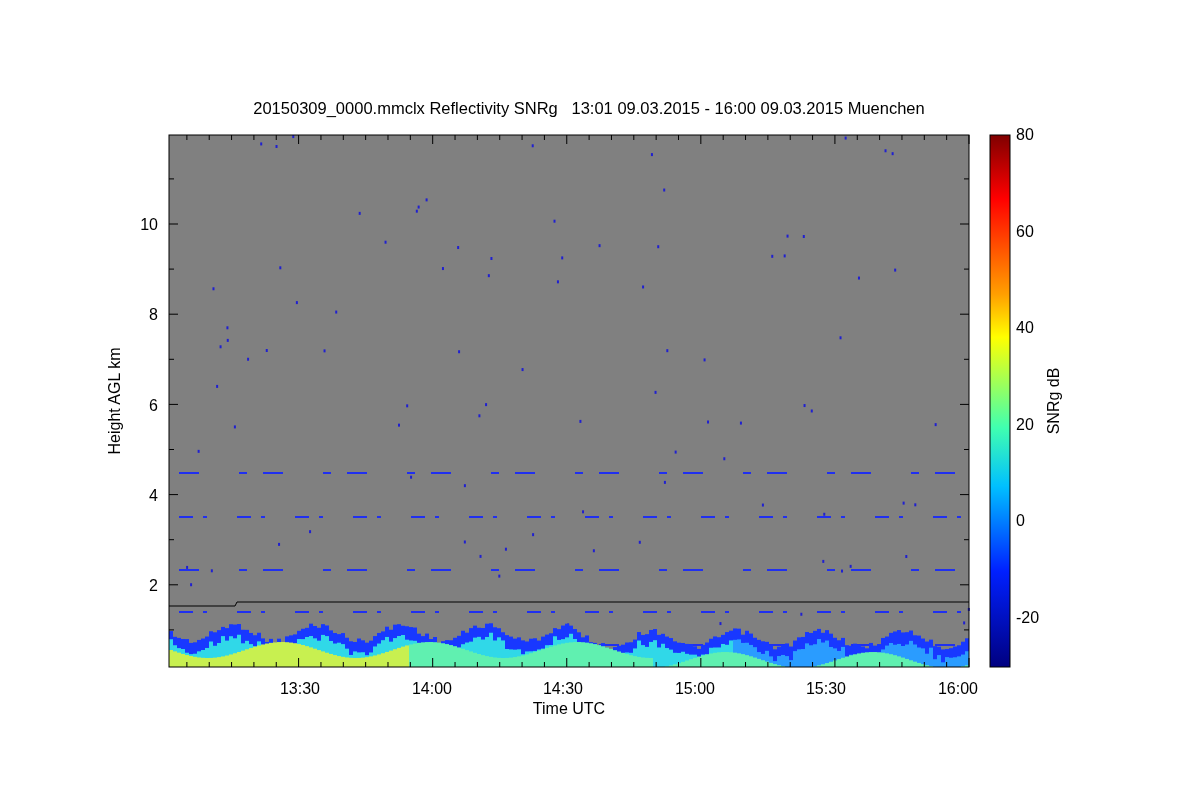  Describe the element at coordinates (153, 314) in the screenshot. I see `y-tick-label: 8` at that location.